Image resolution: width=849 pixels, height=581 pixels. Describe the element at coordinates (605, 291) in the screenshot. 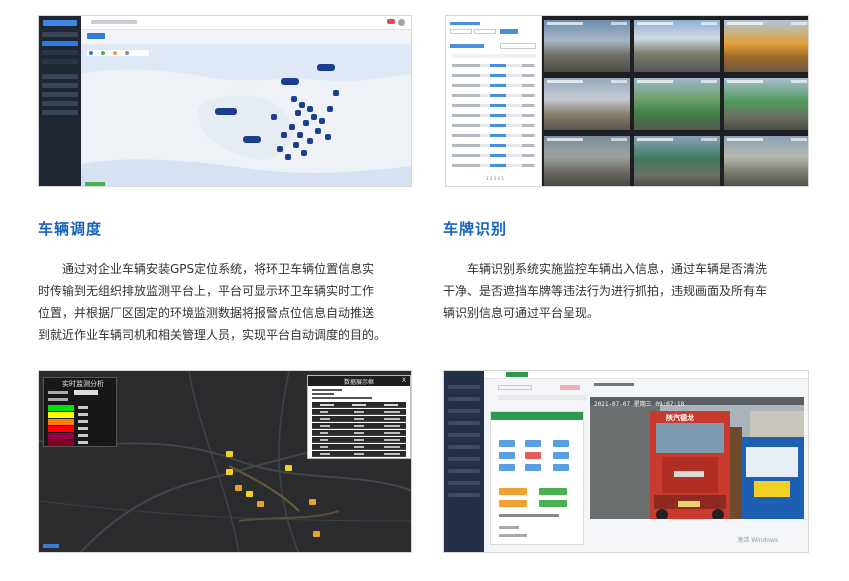

I see `plate-line: 干净、是否遮挡车牌等违法行为进行抓拍，违规画面及所有车` at that location.